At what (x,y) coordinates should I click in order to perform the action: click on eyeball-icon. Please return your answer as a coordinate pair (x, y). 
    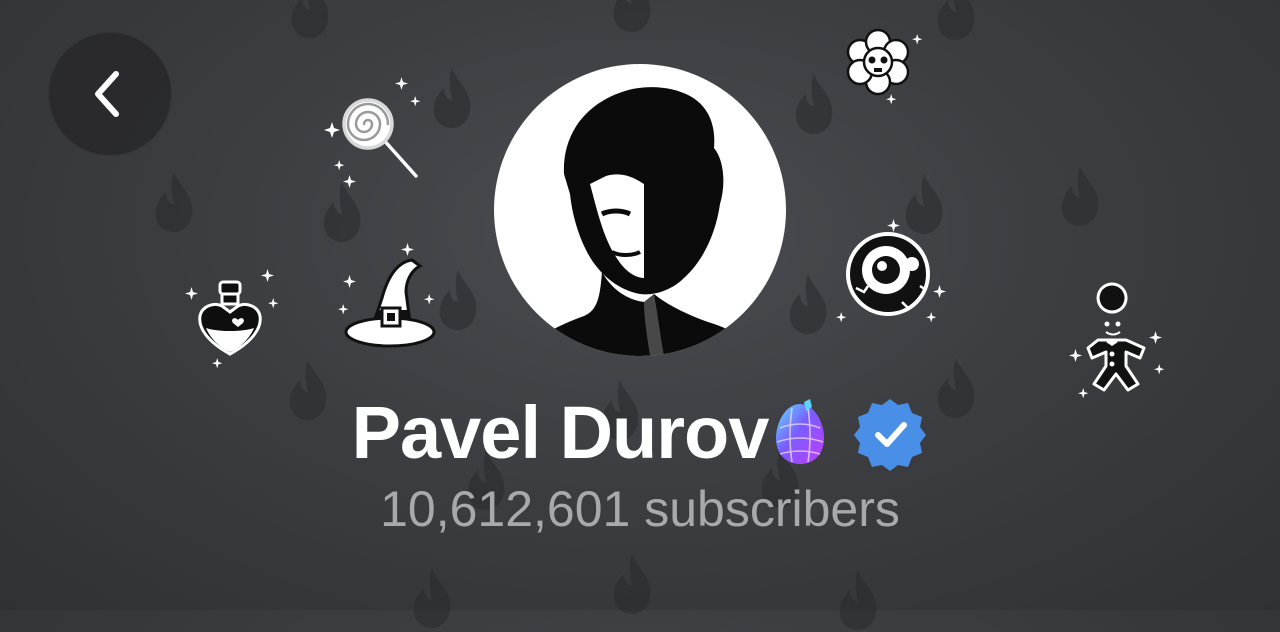
    Looking at the image, I should click on (888, 274).